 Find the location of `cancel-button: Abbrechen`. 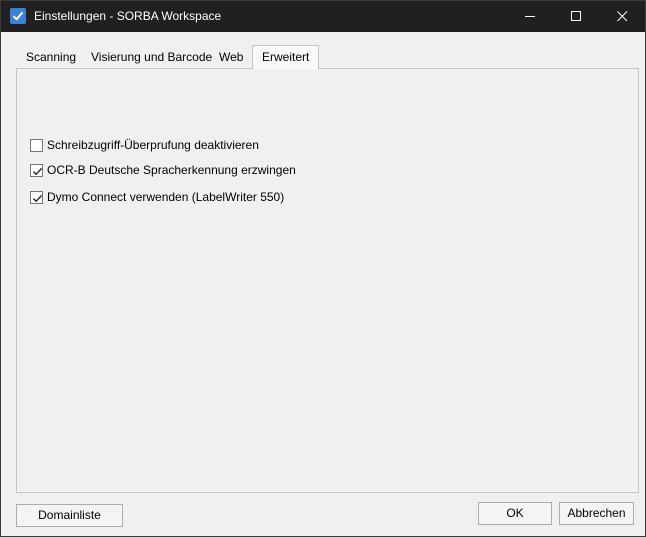

cancel-button: Abbrechen is located at coordinates (596, 513).